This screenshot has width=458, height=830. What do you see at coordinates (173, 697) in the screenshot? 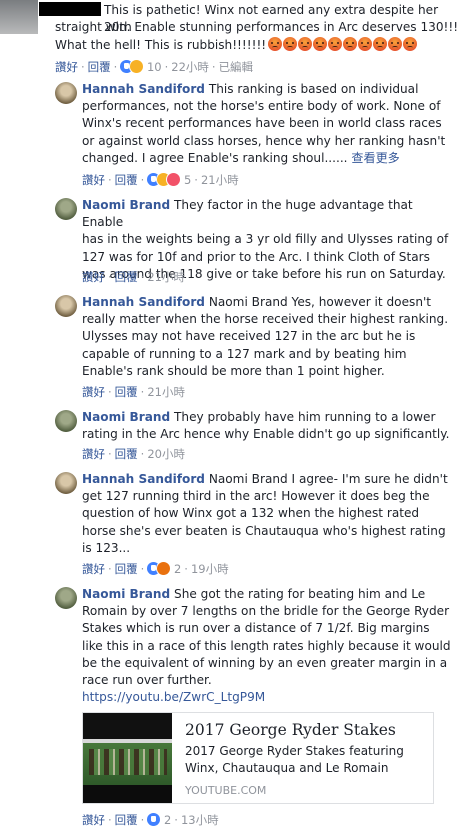
I see `youtube-link: https://youtu.be/ZwrC_LtgP9M` at bounding box center [173, 697].